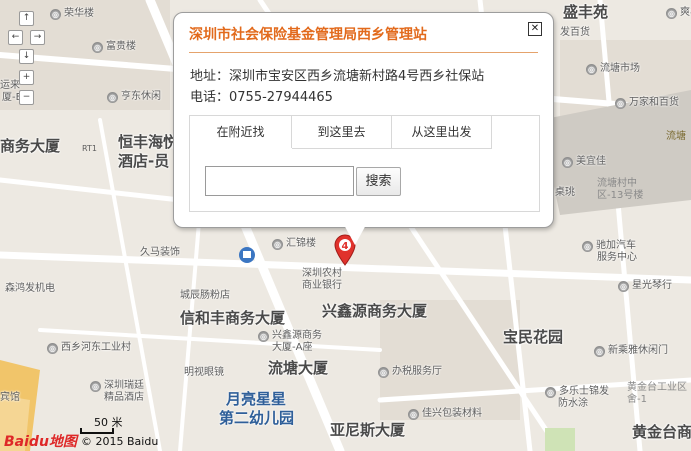 The width and height of the screenshot is (691, 451). I want to click on zoom-in-button: +, so click(26, 77).